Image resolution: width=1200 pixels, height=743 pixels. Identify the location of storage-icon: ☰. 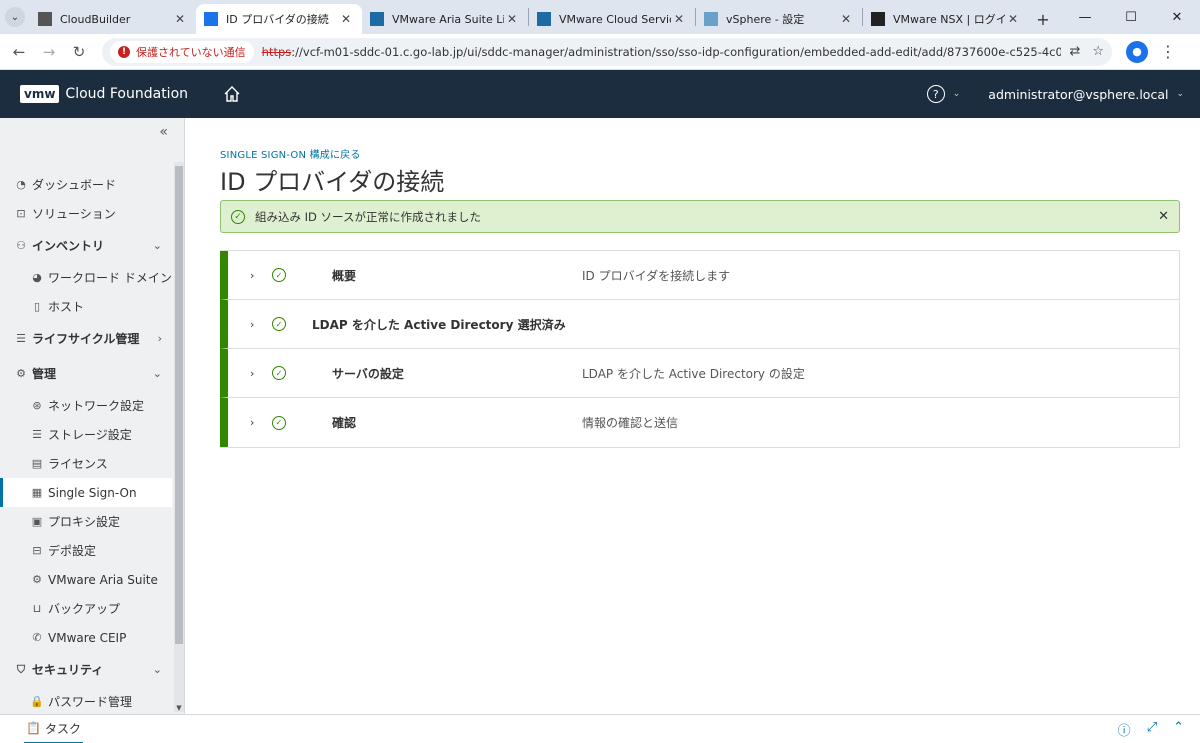
(37, 434).